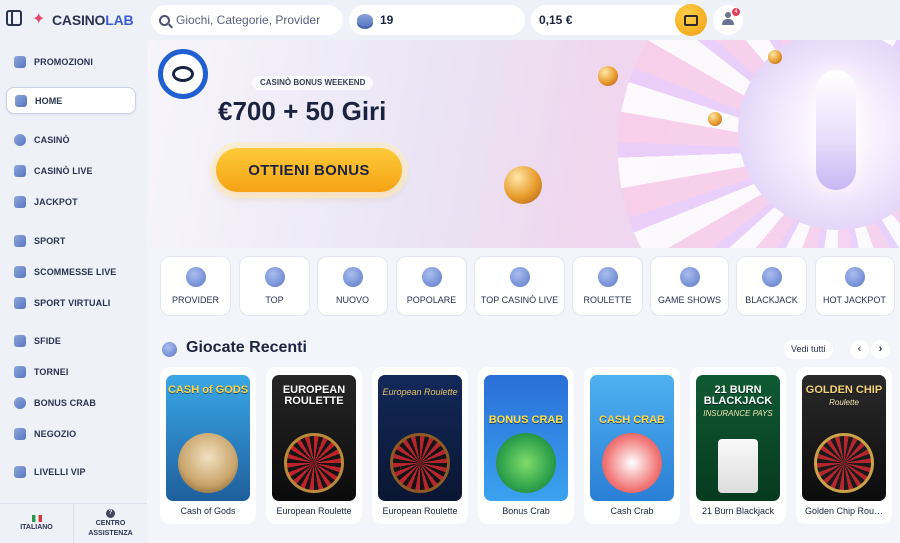  What do you see at coordinates (632, 463) in the screenshot?
I see `claw-machine-art` at bounding box center [632, 463].